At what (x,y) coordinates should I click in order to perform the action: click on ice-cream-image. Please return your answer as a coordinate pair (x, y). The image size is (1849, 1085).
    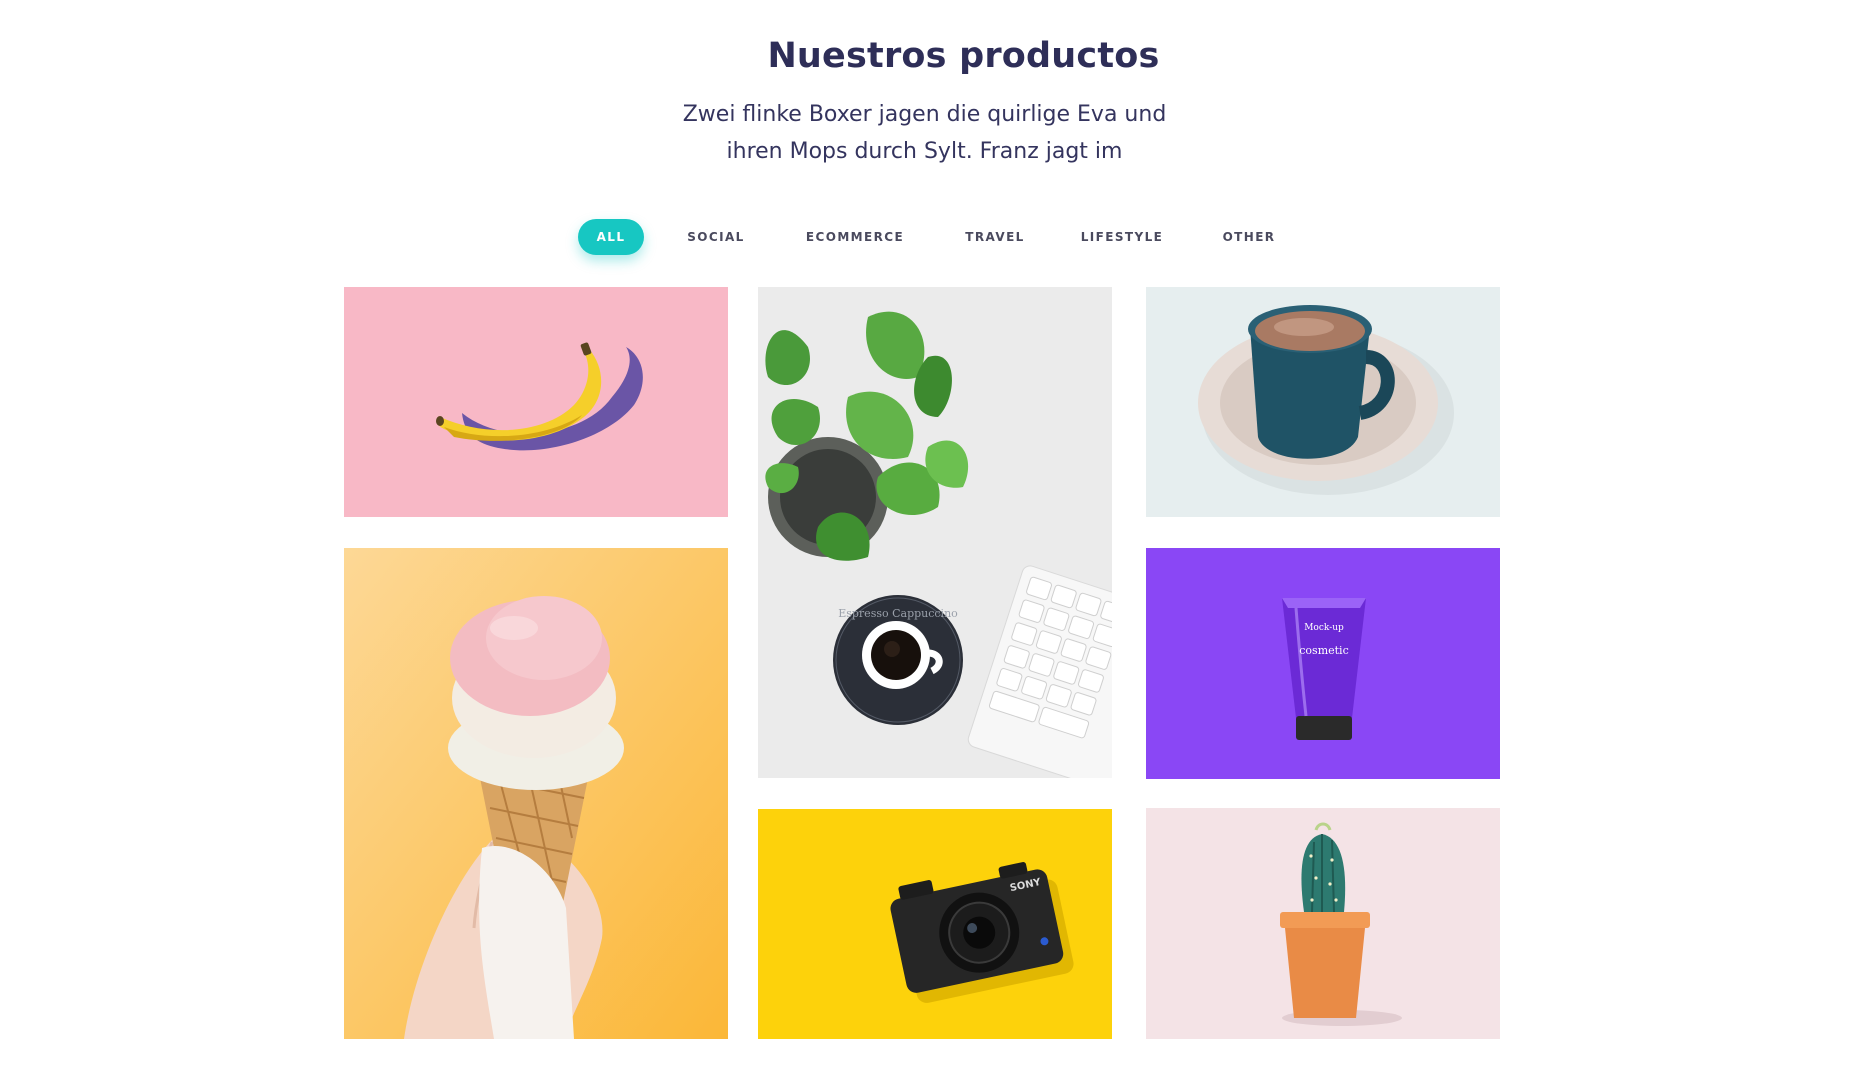
    Looking at the image, I should click on (536, 793).